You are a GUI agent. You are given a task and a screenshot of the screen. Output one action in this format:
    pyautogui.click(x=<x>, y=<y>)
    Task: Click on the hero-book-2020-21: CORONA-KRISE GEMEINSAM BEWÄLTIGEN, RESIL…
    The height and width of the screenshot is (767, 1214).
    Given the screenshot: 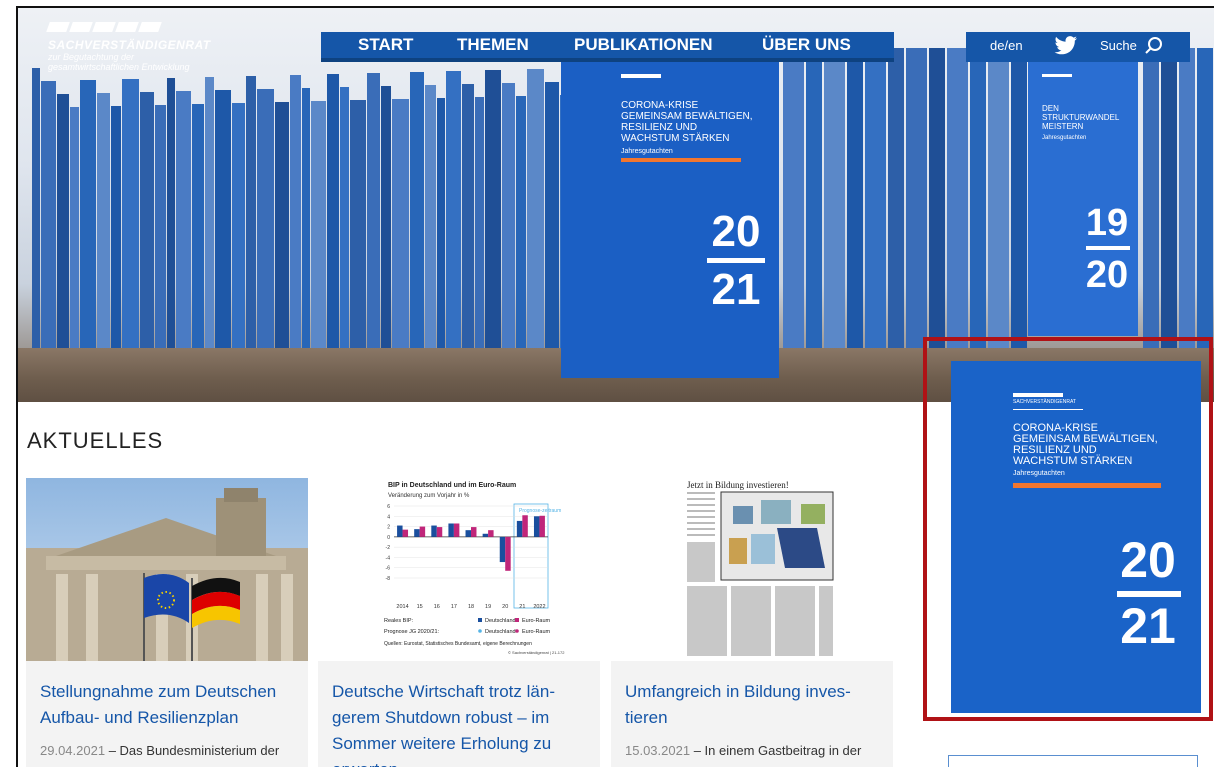 What is the action you would take?
    pyautogui.click(x=670, y=219)
    